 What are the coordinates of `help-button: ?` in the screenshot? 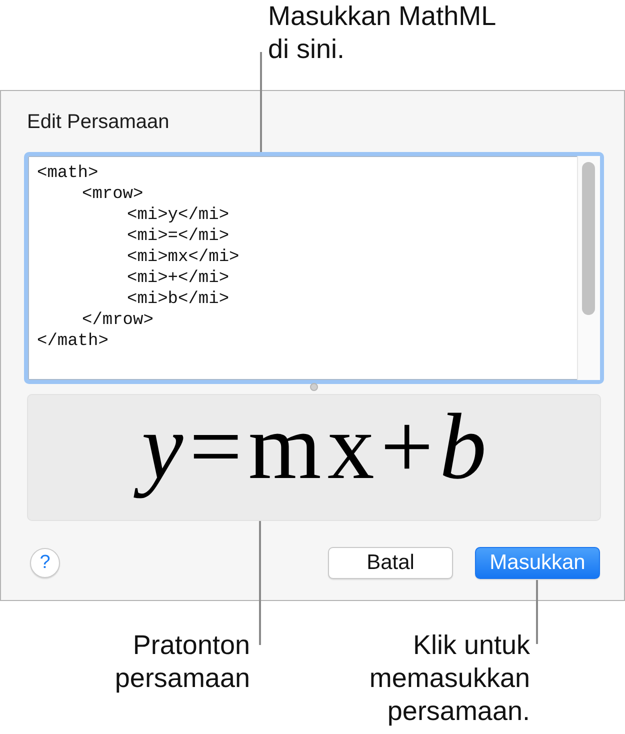 It's located at (45, 563).